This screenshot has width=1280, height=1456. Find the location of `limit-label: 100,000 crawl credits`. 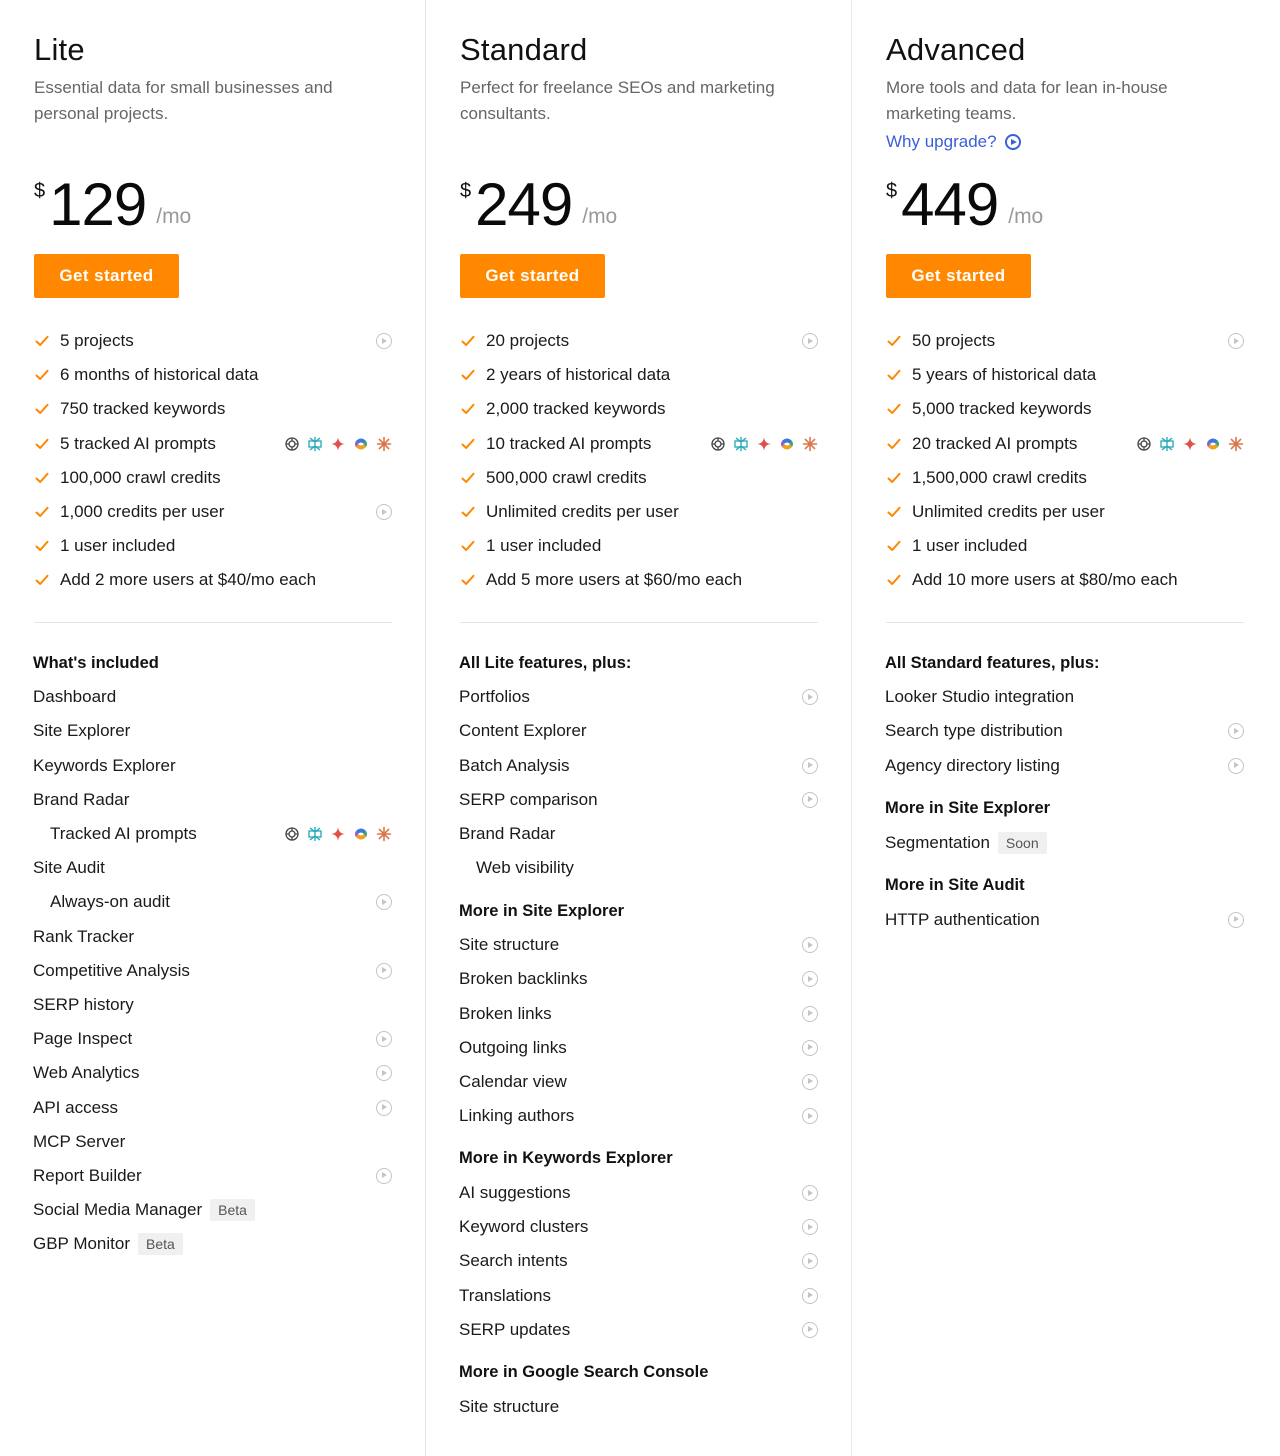

limit-label: 100,000 crawl credits is located at coordinates (140, 477).